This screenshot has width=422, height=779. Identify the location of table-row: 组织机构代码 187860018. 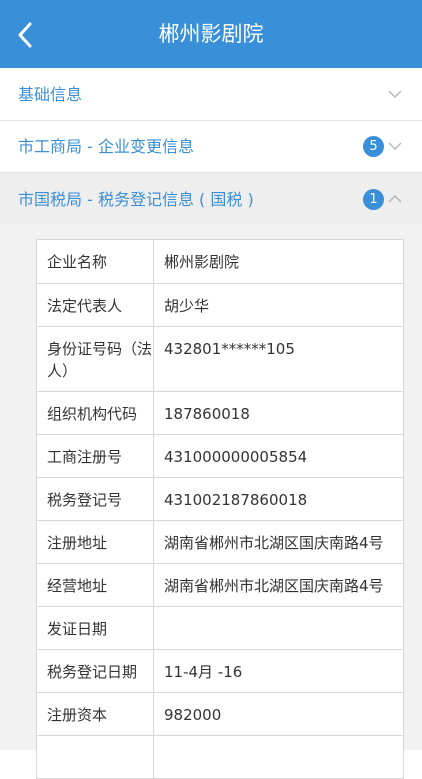
(220, 413).